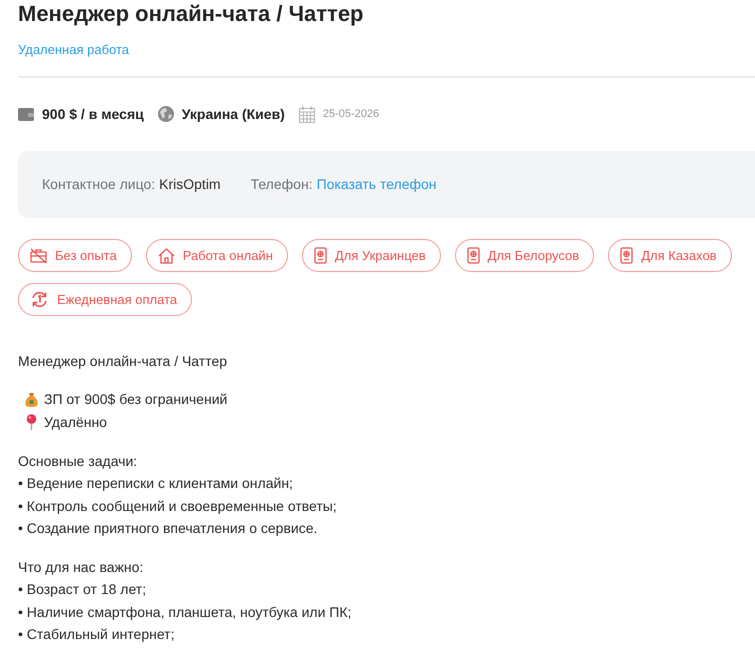 The width and height of the screenshot is (755, 655). Describe the element at coordinates (82, 589) in the screenshot. I see `description-text: • Возраст от 18 лет;` at that location.